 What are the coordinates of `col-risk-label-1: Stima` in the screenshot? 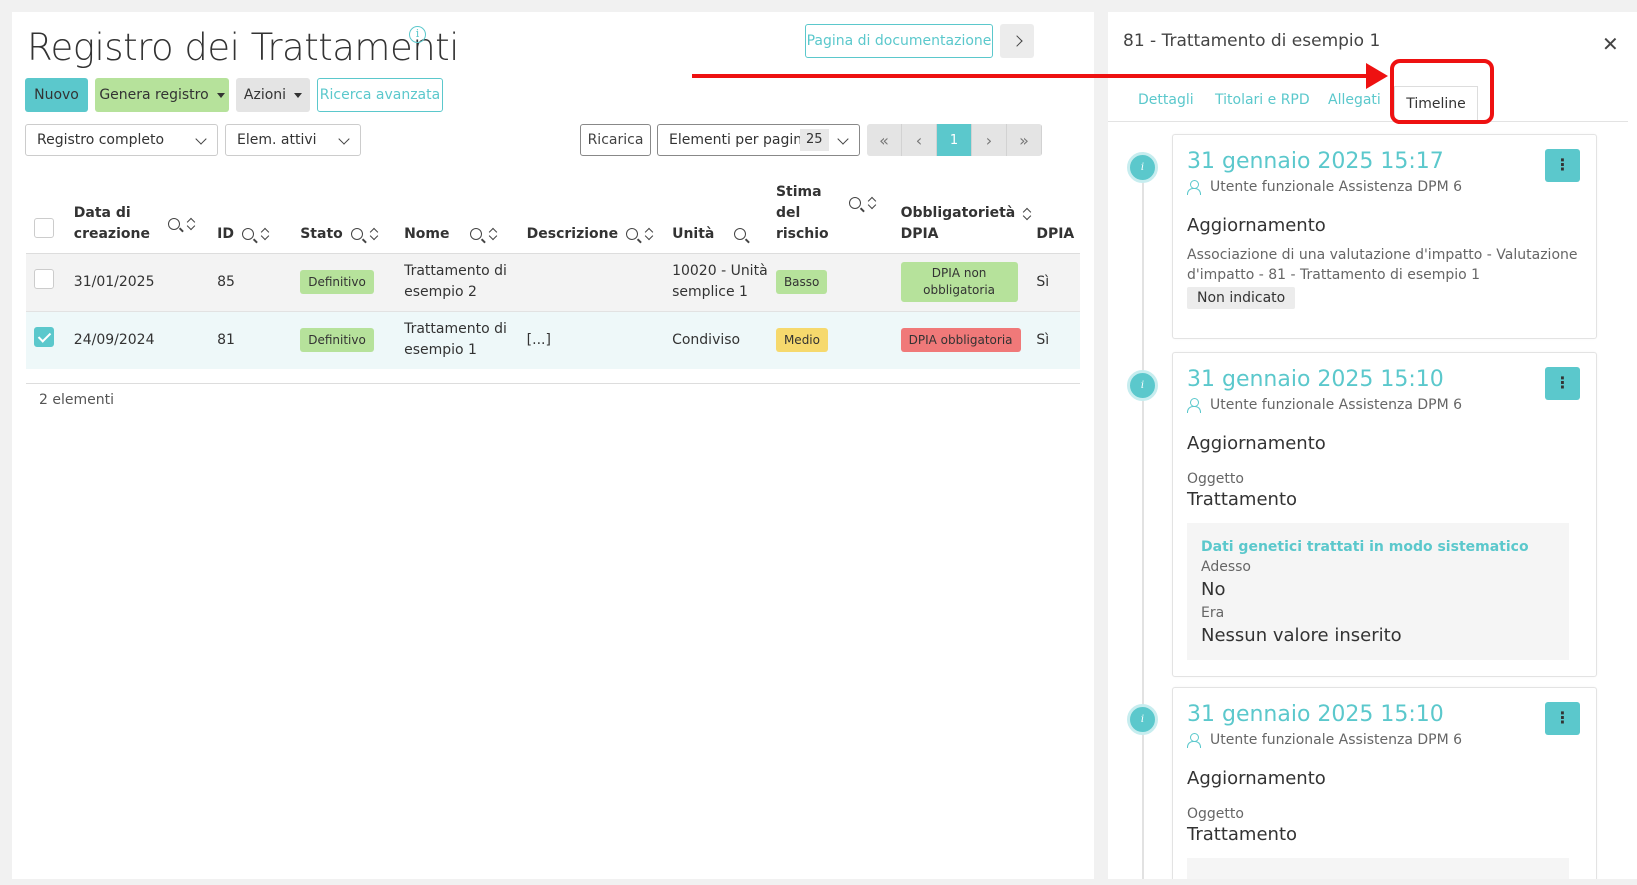 It's located at (798, 191).